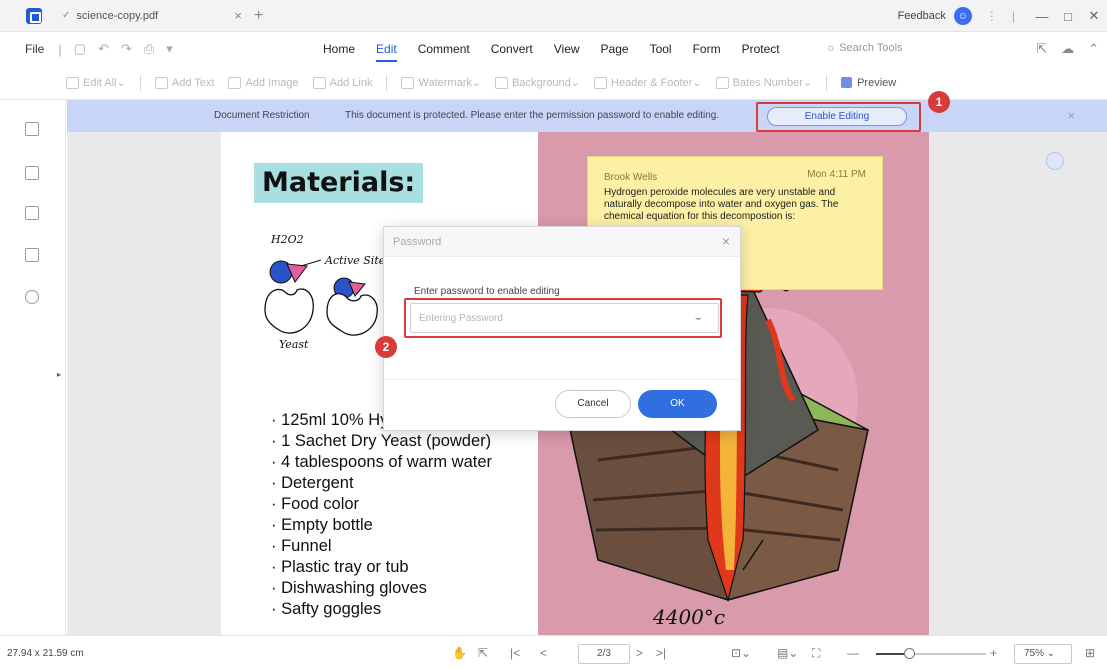 The height and width of the screenshot is (670, 1107). Describe the element at coordinates (33, 367) in the screenshot. I see `left-sidebar: ▸` at that location.